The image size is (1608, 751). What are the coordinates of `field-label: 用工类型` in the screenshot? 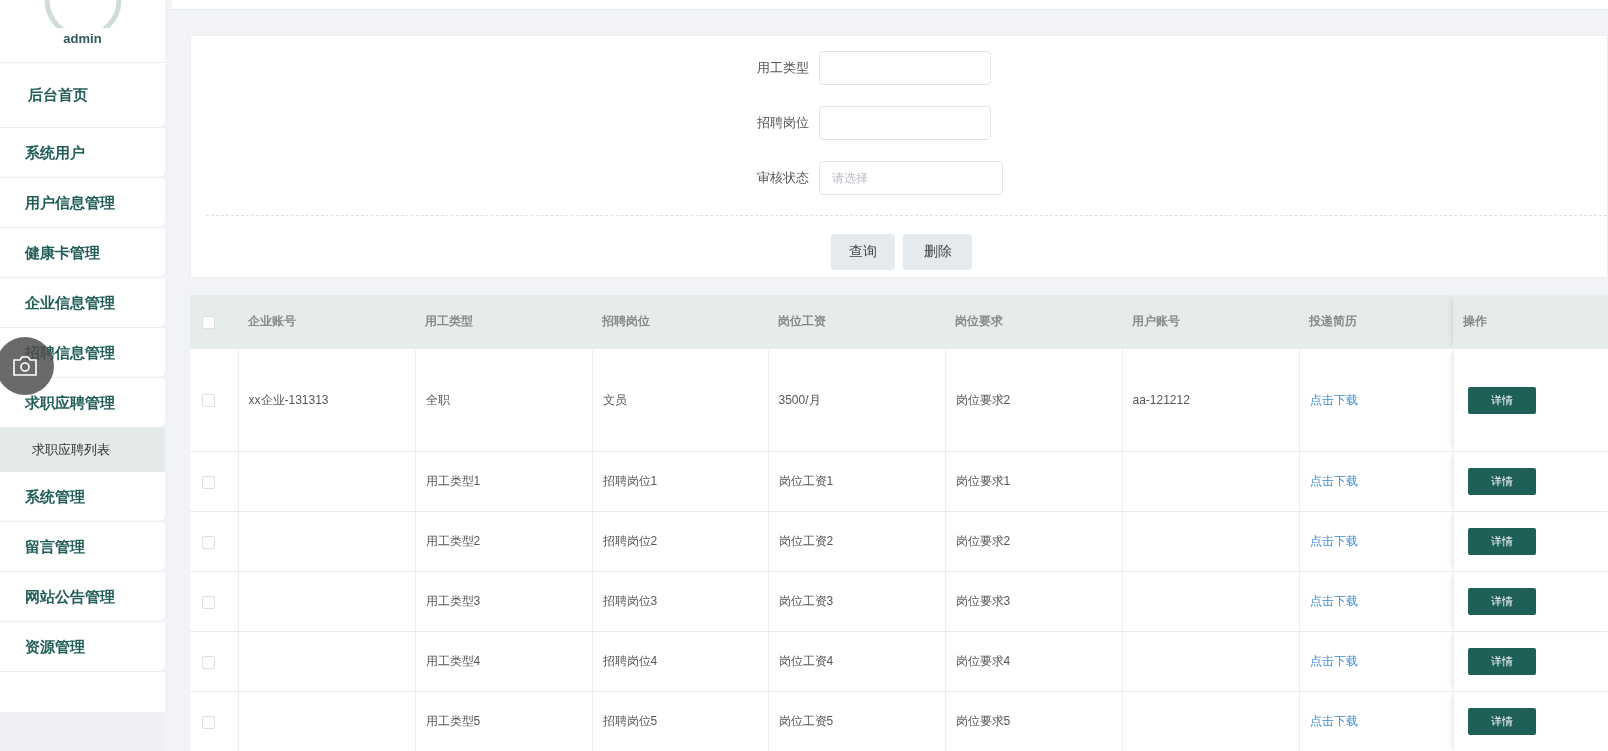 It's located at (782, 67).